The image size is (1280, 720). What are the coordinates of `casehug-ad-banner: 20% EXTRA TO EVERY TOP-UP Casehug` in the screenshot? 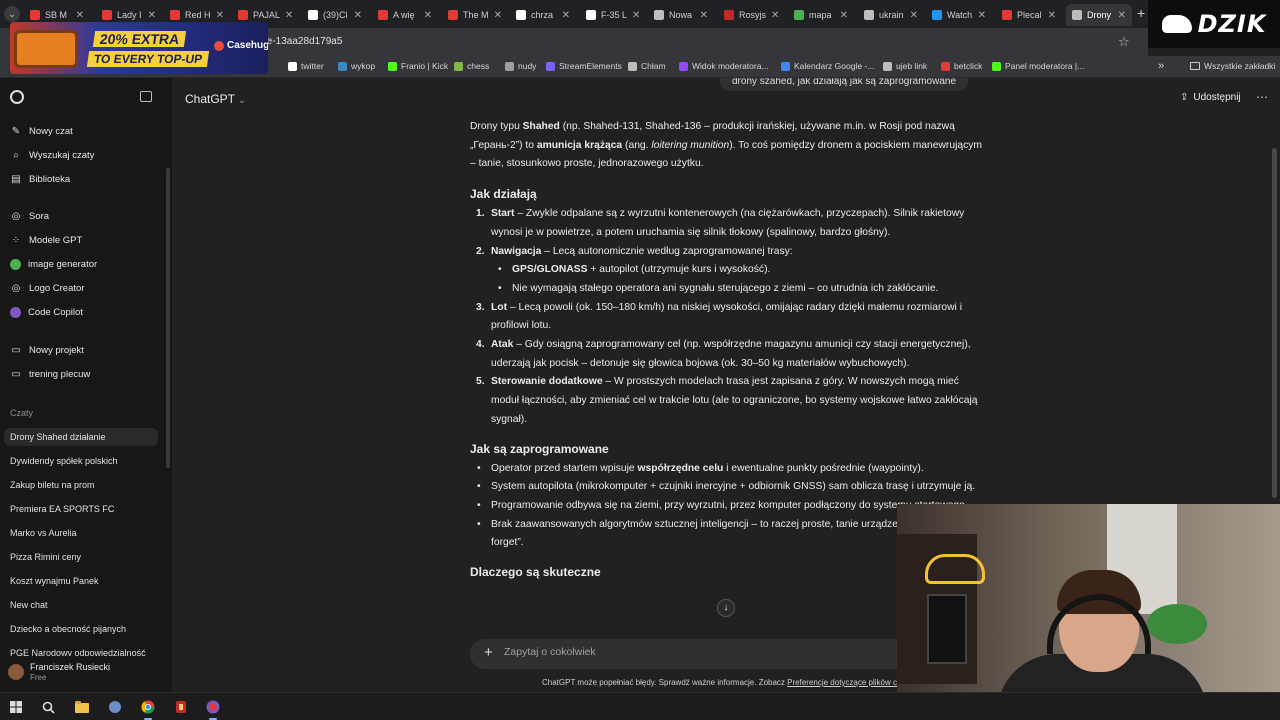 It's located at (139, 48).